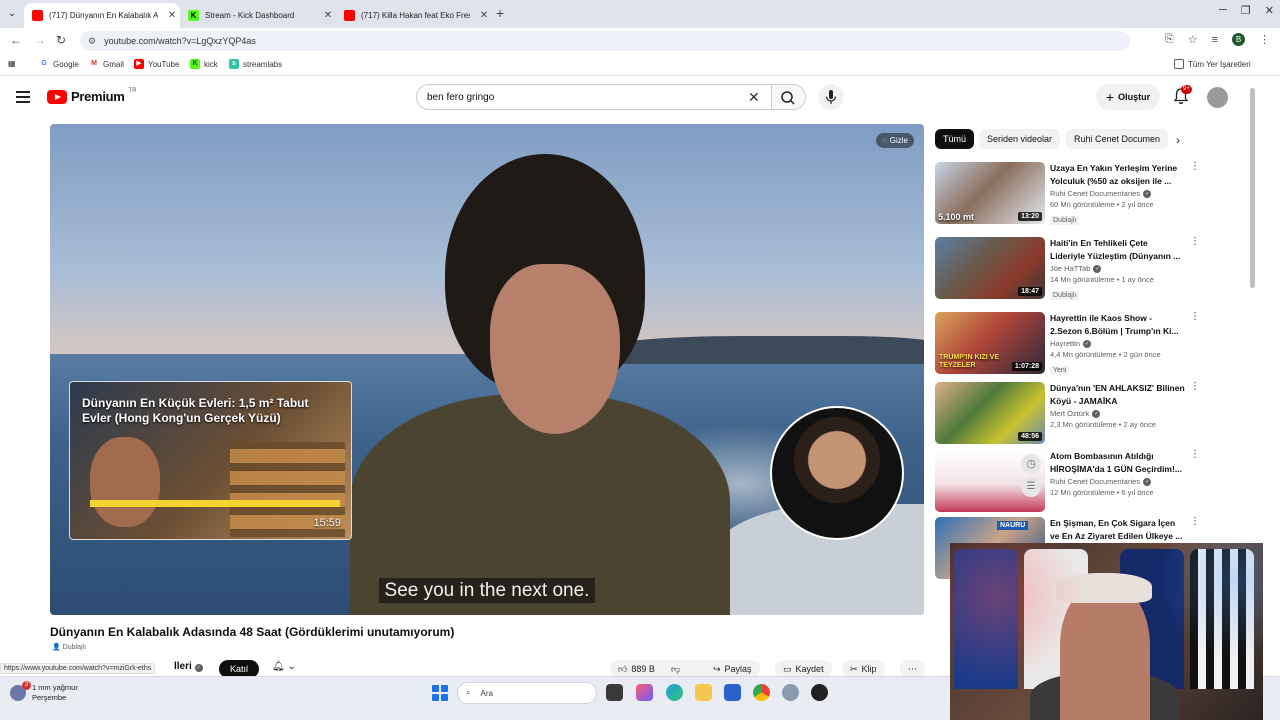  What do you see at coordinates (754, 97) in the screenshot?
I see `clear-search-icon: ✕` at bounding box center [754, 97].